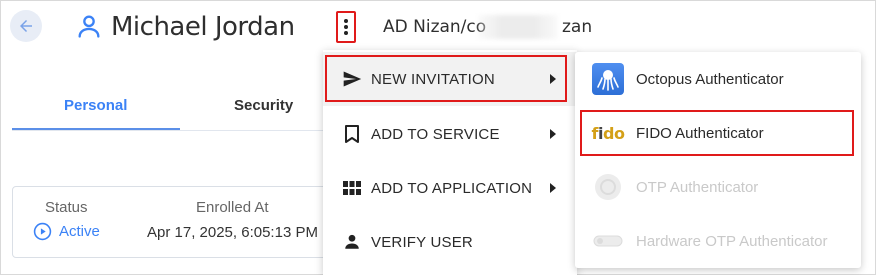  Describe the element at coordinates (95, 105) in the screenshot. I see `tab-personal: Personal` at that location.